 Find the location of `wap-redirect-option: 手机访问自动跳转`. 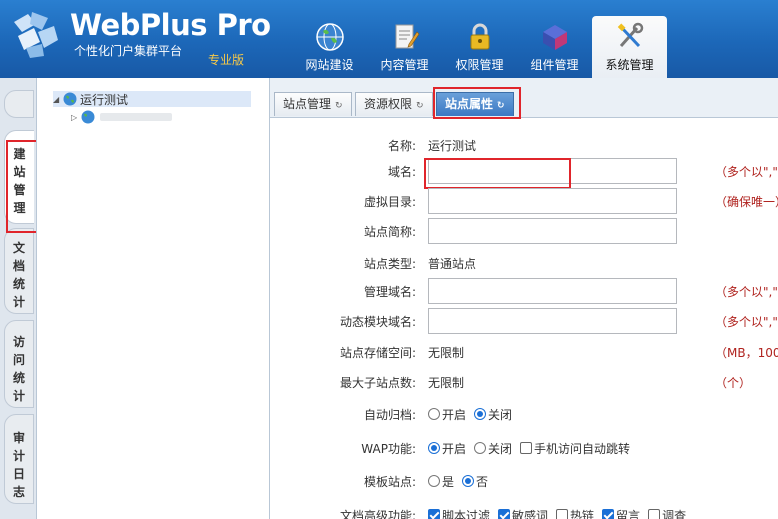

wap-redirect-option: 手机访问自动跳转 is located at coordinates (575, 448).